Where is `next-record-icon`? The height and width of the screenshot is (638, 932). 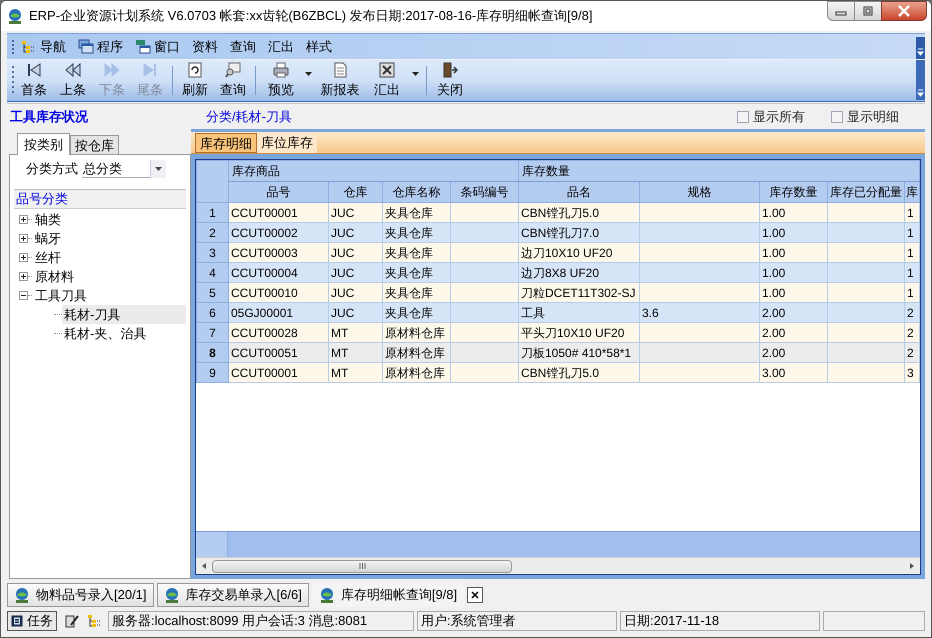
next-record-icon is located at coordinates (112, 70).